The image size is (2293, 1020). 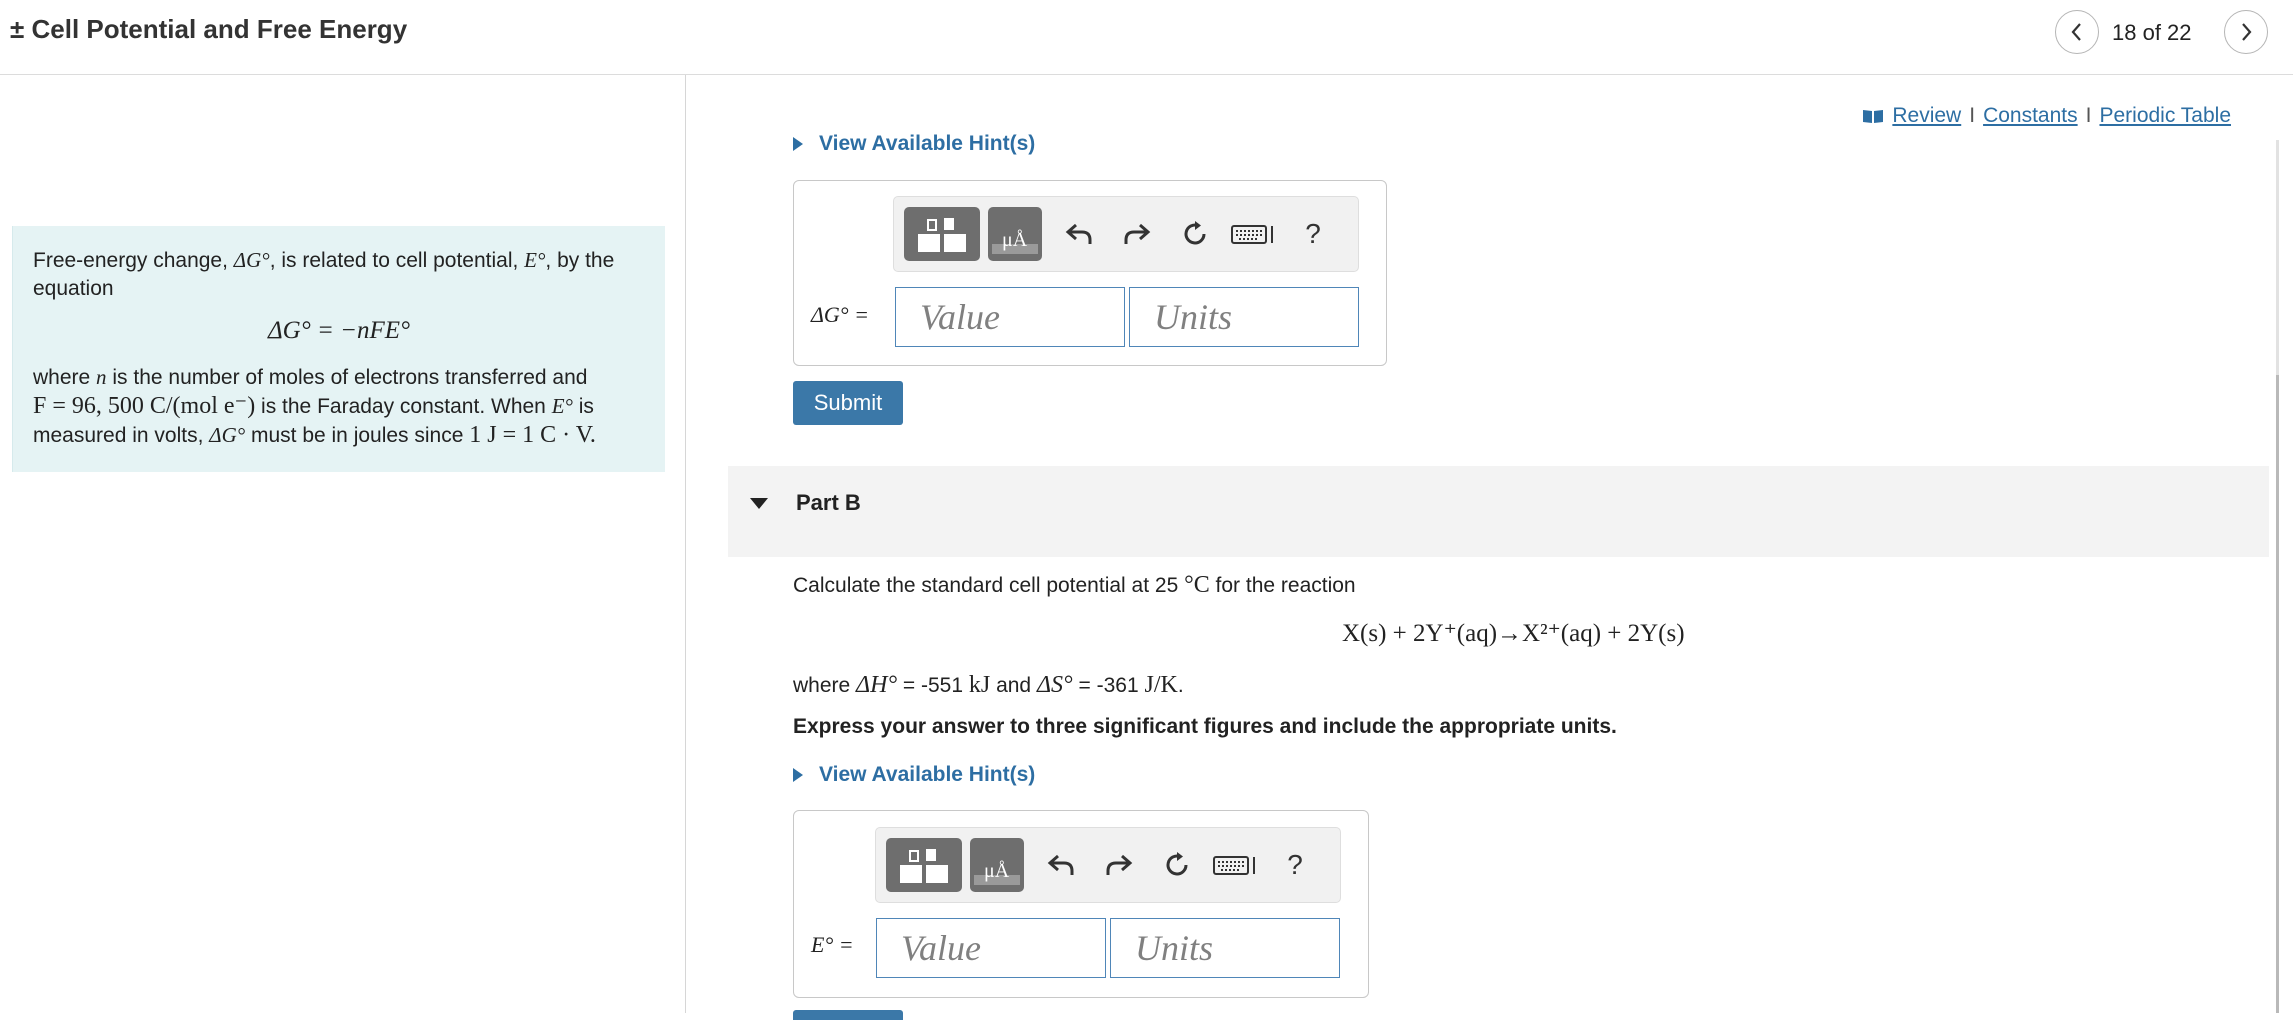 I want to click on field-label-text: E° =, so click(x=832, y=944).